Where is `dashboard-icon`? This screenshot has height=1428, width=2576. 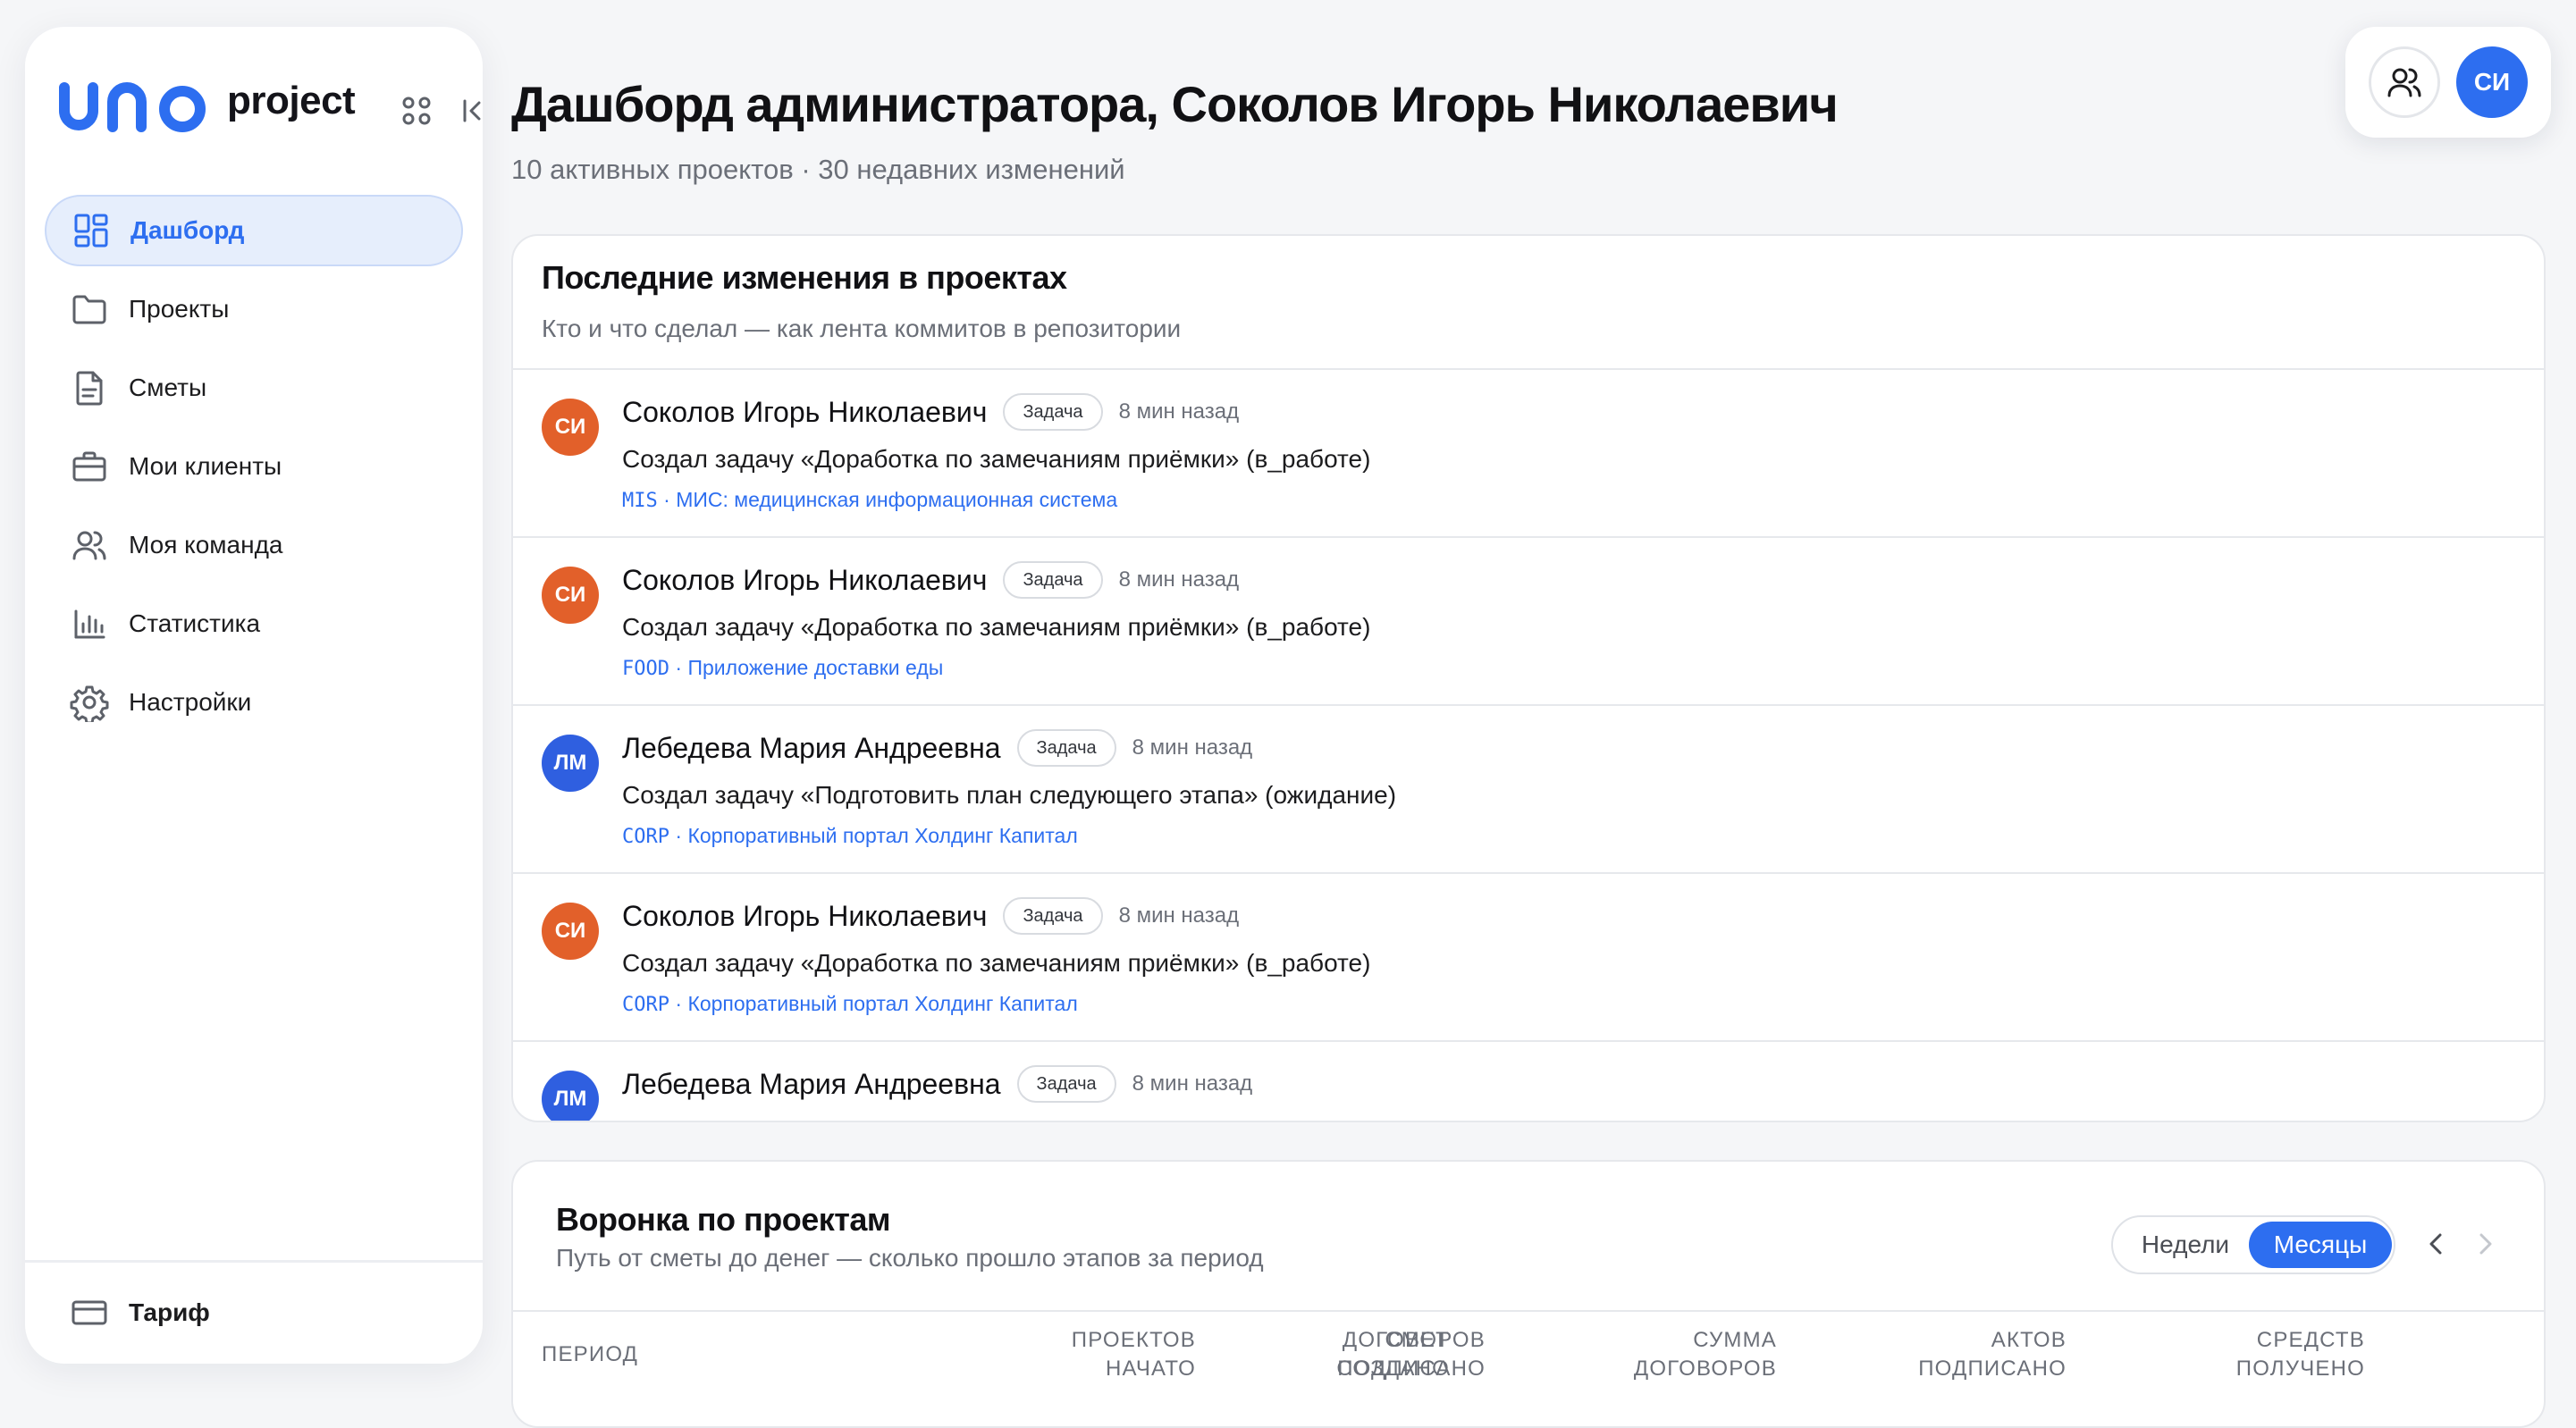
dashboard-icon is located at coordinates (91, 231).